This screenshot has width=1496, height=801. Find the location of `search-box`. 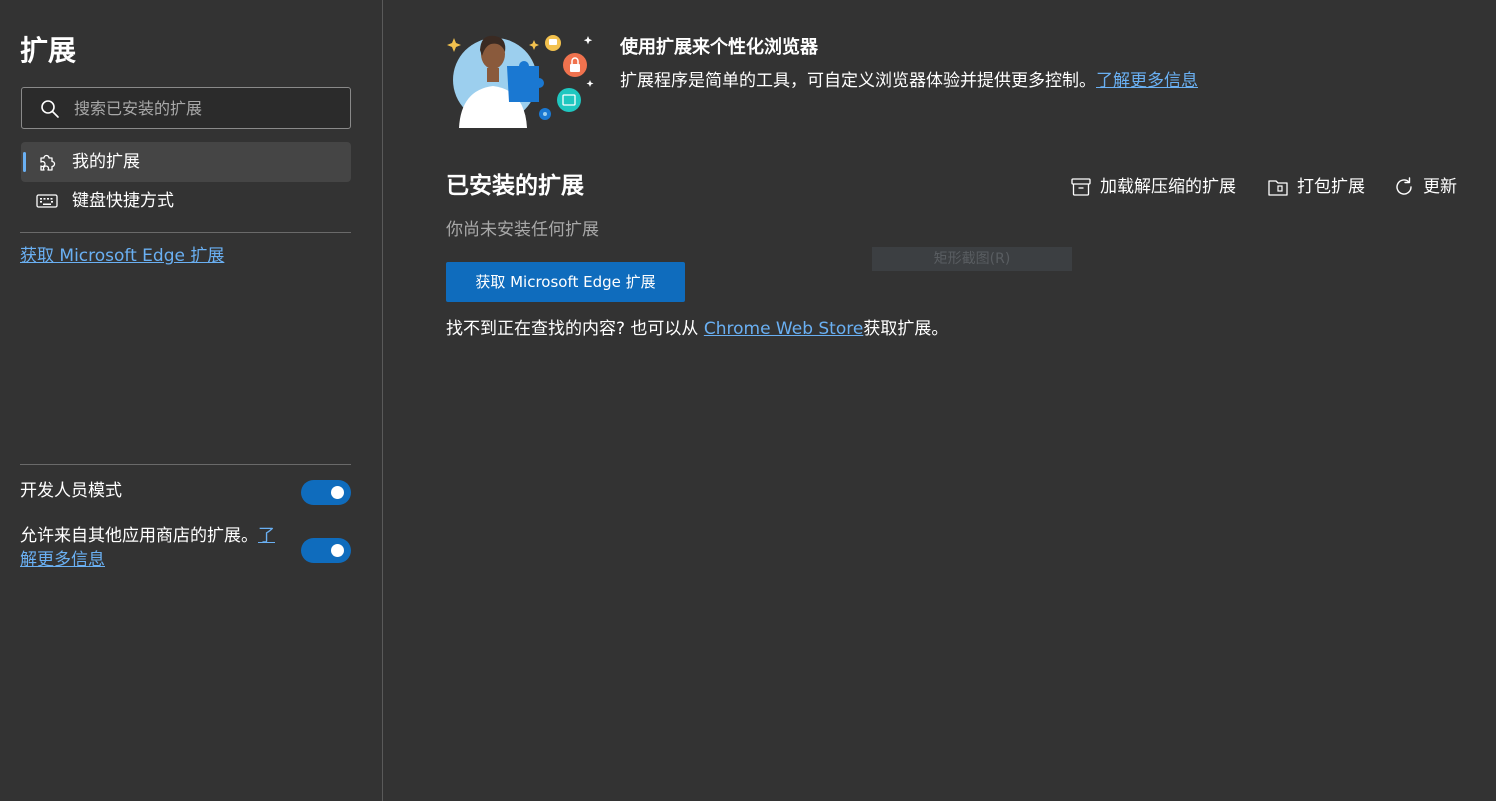

search-box is located at coordinates (186, 108).